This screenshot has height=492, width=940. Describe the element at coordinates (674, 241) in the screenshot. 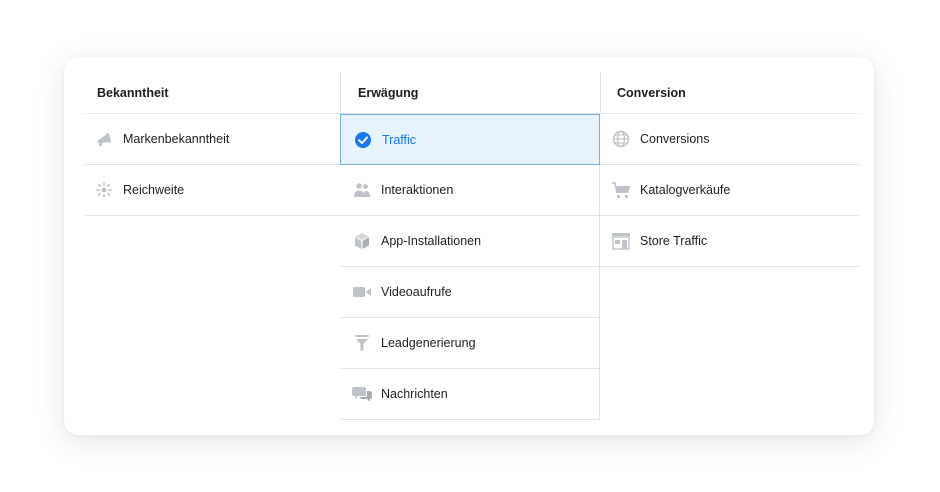

I see `objective-label: Store Traffic` at that location.